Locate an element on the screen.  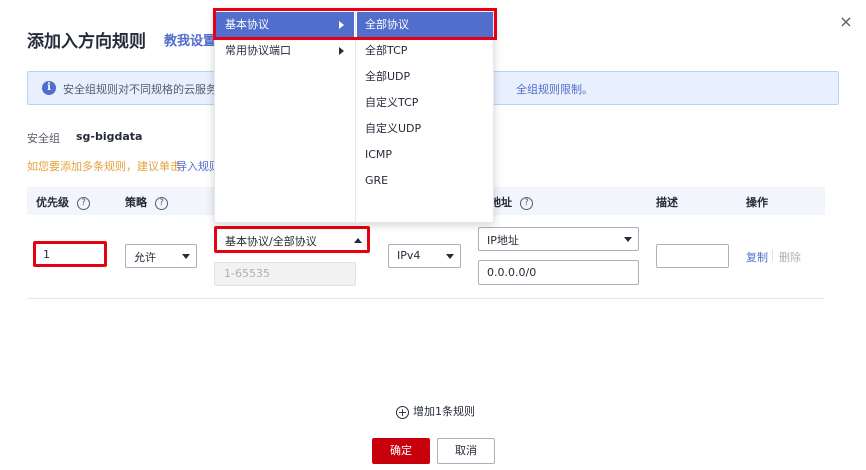
protocol-value: 基本协议/全部协议 is located at coordinates (271, 241).